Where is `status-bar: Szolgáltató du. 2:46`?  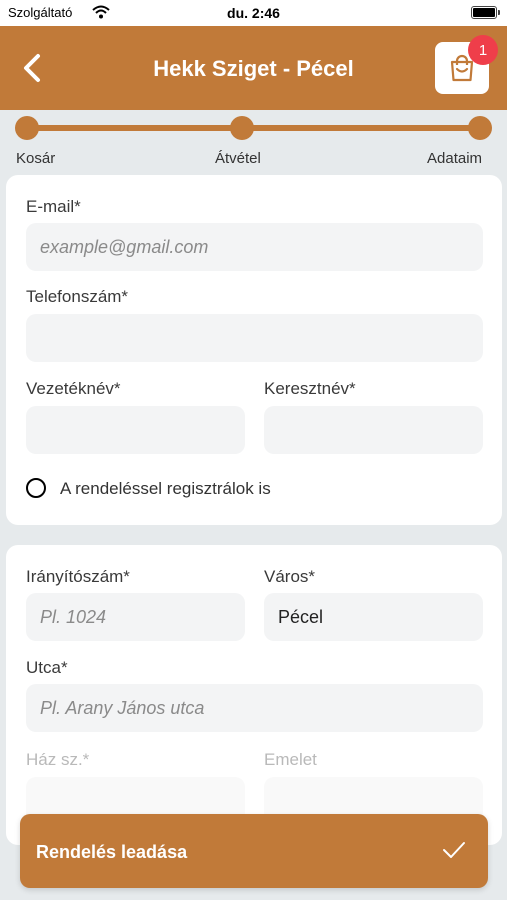
status-bar: Szolgáltató du. 2:46 is located at coordinates (253, 13).